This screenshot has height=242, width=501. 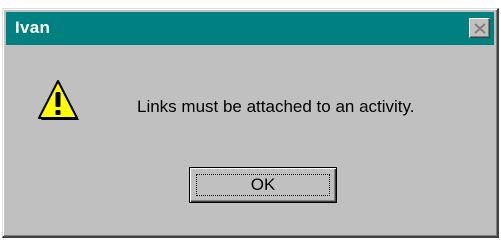 What do you see at coordinates (250, 28) in the screenshot?
I see `title-bar: Ivan` at bounding box center [250, 28].